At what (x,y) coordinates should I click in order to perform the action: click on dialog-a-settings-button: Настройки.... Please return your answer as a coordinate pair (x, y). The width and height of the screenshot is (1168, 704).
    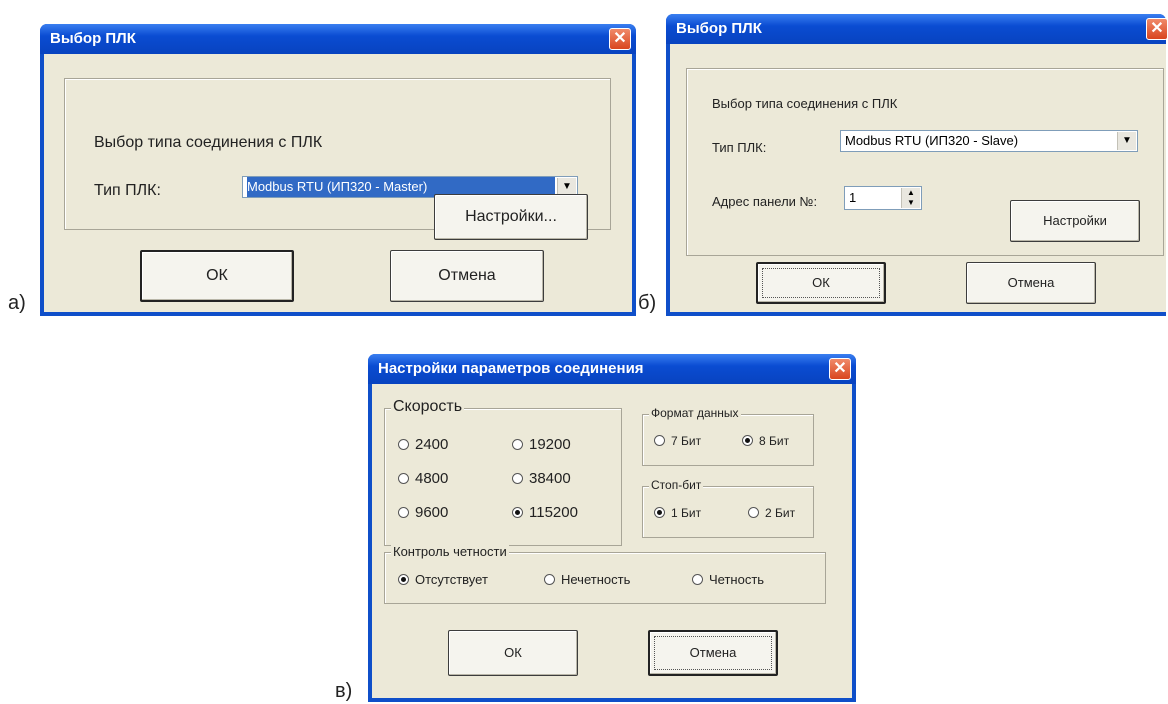
    Looking at the image, I should click on (511, 217).